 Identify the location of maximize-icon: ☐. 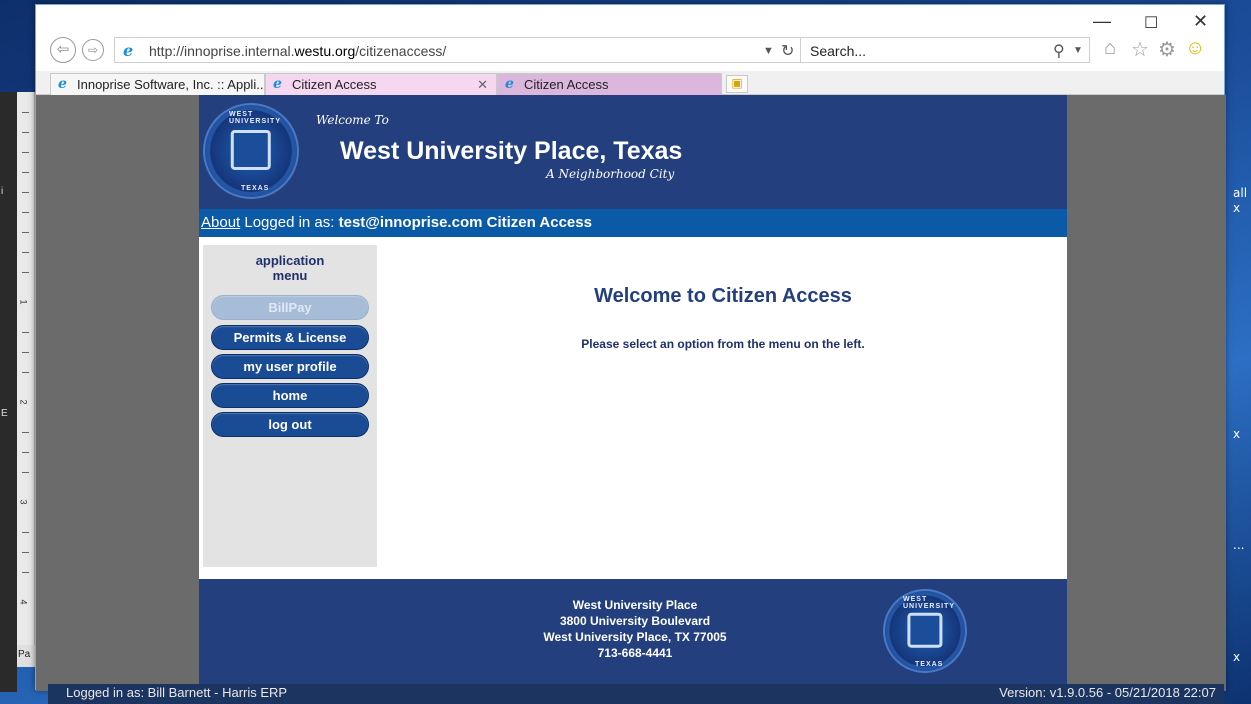
(1151, 23).